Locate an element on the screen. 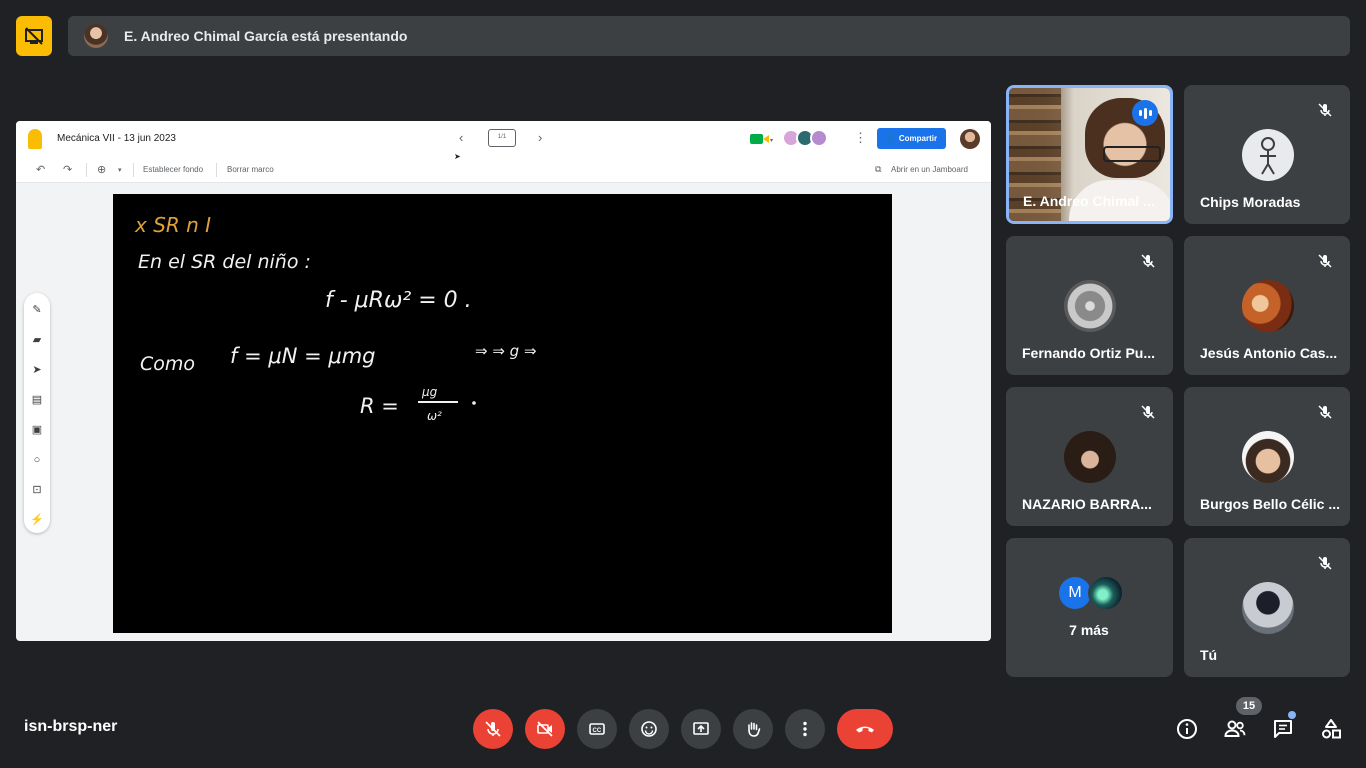  jamboard-more-icon: ⋮ is located at coordinates (860, 137).